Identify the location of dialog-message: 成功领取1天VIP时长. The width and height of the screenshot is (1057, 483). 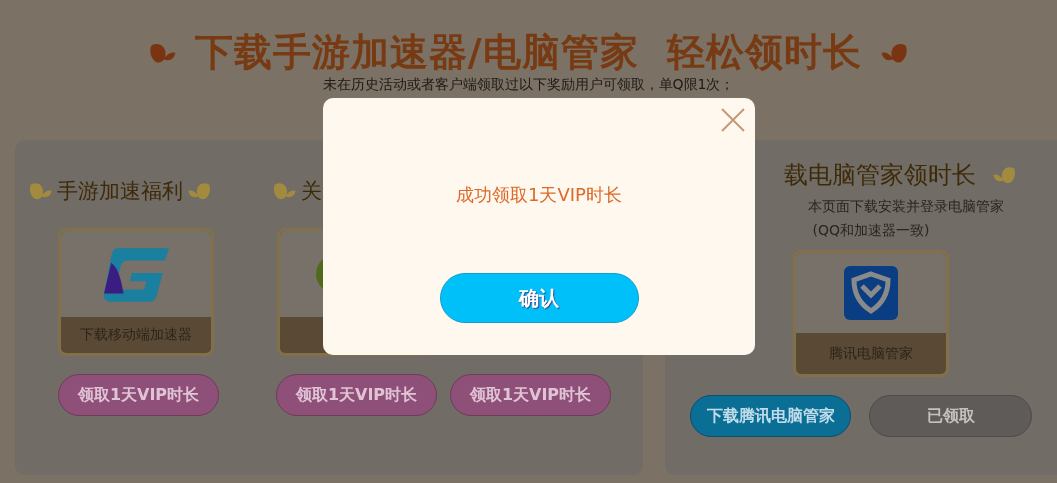
(539, 195).